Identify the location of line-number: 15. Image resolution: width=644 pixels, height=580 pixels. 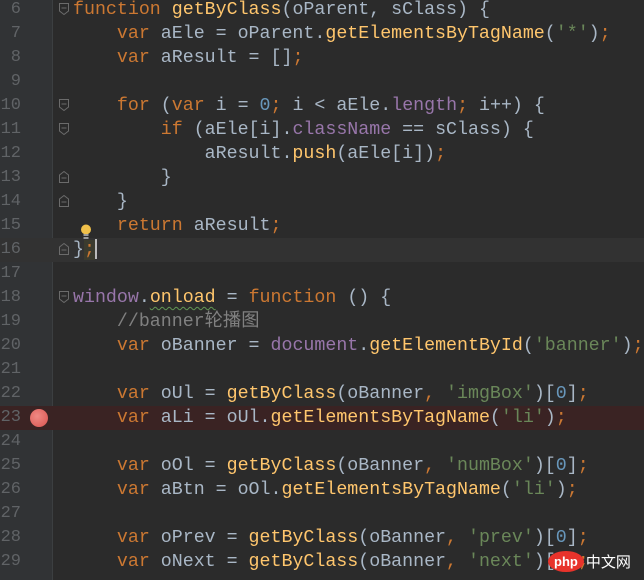
(10, 225).